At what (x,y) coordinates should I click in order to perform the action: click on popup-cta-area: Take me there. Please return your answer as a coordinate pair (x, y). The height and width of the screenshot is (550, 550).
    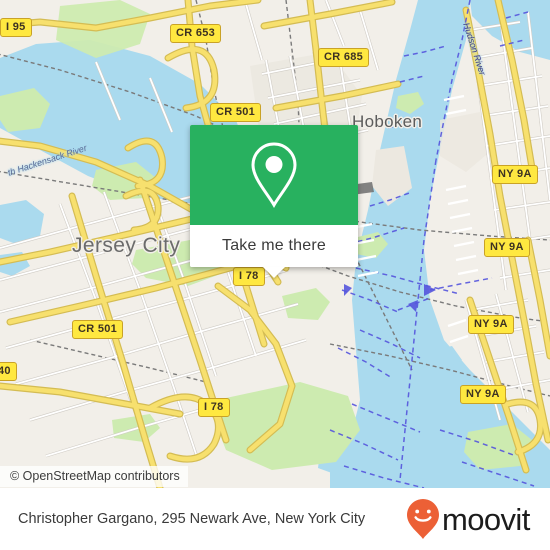
    Looking at the image, I should click on (274, 246).